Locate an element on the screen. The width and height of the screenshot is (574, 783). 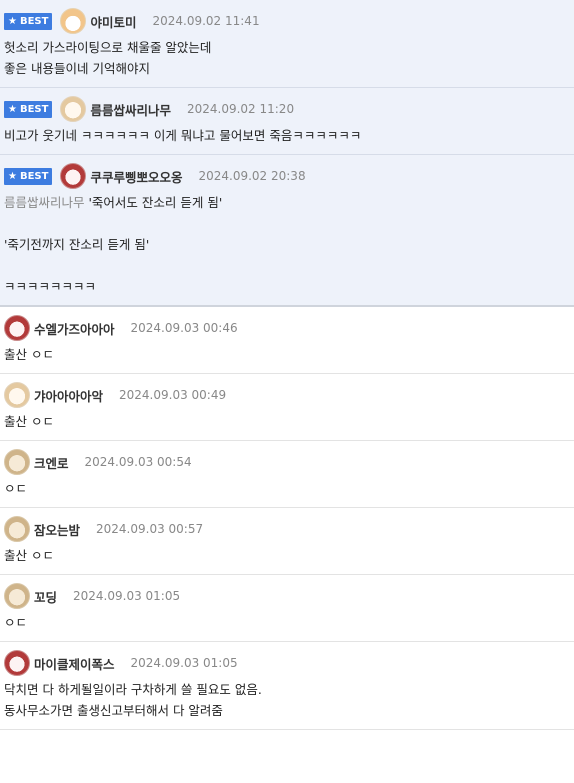
nickname: 쿠쿠루삥뽀오오옹 is located at coordinates (136, 176).